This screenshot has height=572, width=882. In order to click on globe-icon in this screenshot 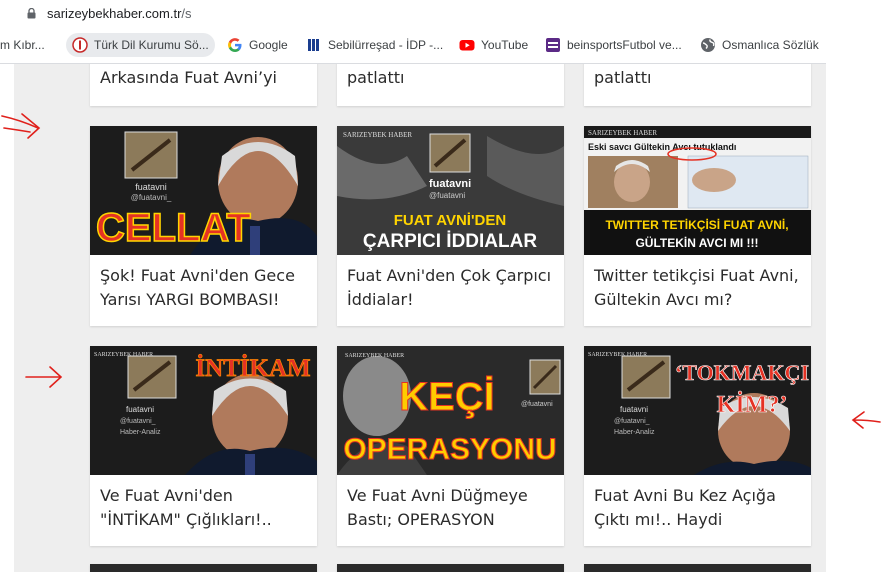, I will do `click(708, 45)`.